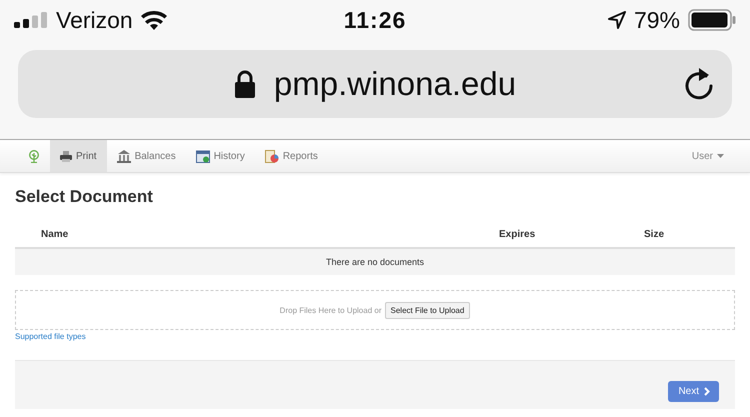 The image size is (750, 417). I want to click on column-header: Size, so click(654, 234).